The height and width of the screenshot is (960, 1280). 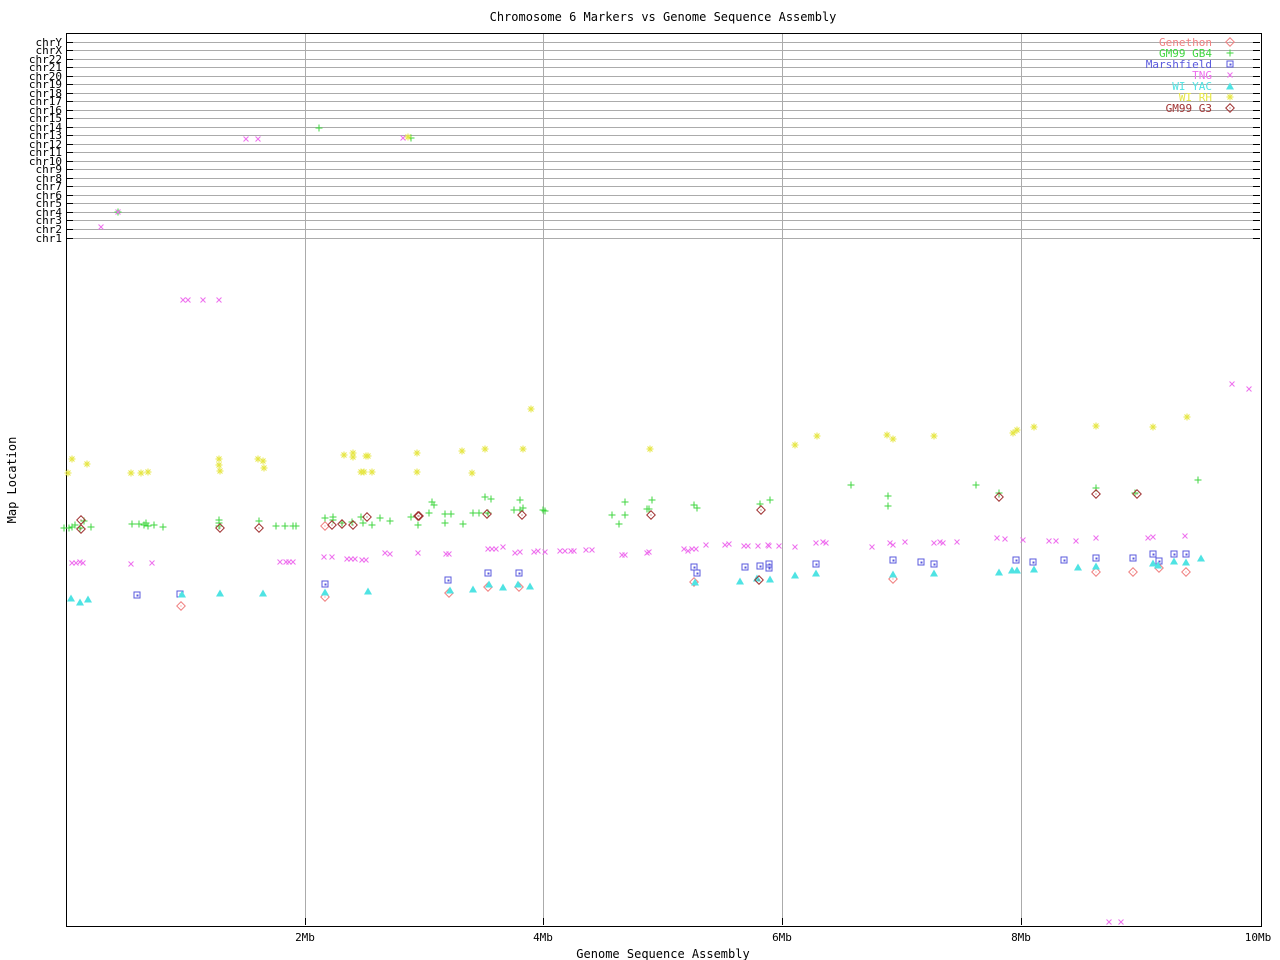 What do you see at coordinates (543, 937) in the screenshot?
I see `x-tick-label: 4Mb` at bounding box center [543, 937].